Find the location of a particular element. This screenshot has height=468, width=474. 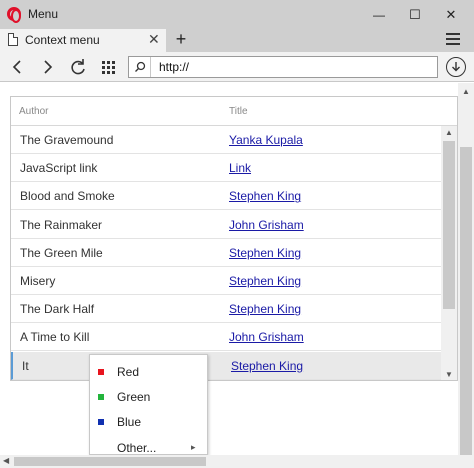

tab-strip: Context menu ✕ + is located at coordinates (237, 40).